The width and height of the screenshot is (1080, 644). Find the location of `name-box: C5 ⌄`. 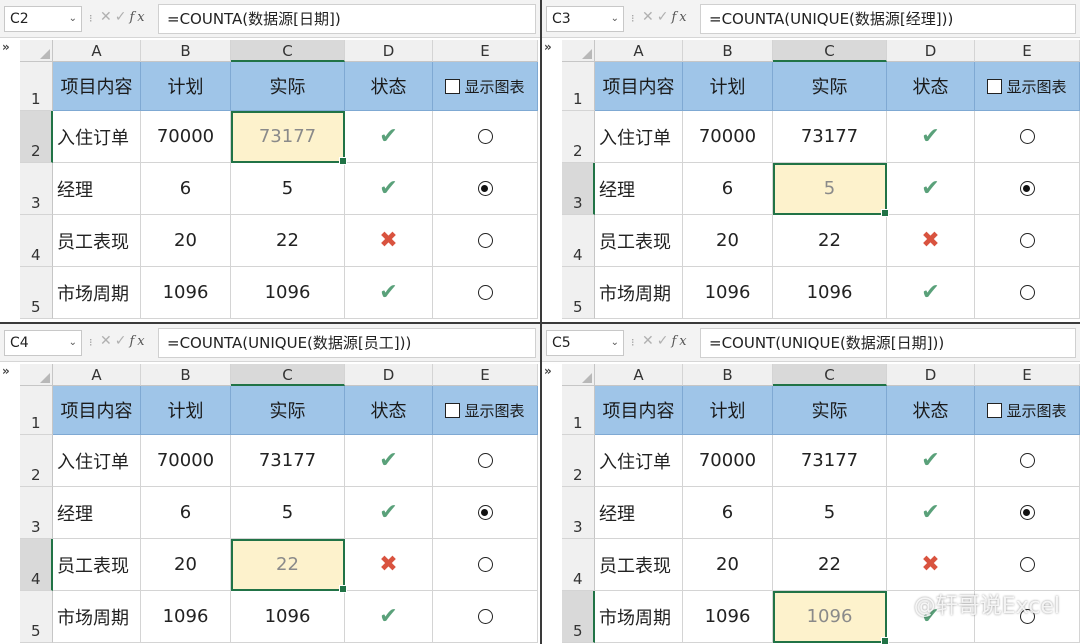

name-box: C5 ⌄ is located at coordinates (585, 343).